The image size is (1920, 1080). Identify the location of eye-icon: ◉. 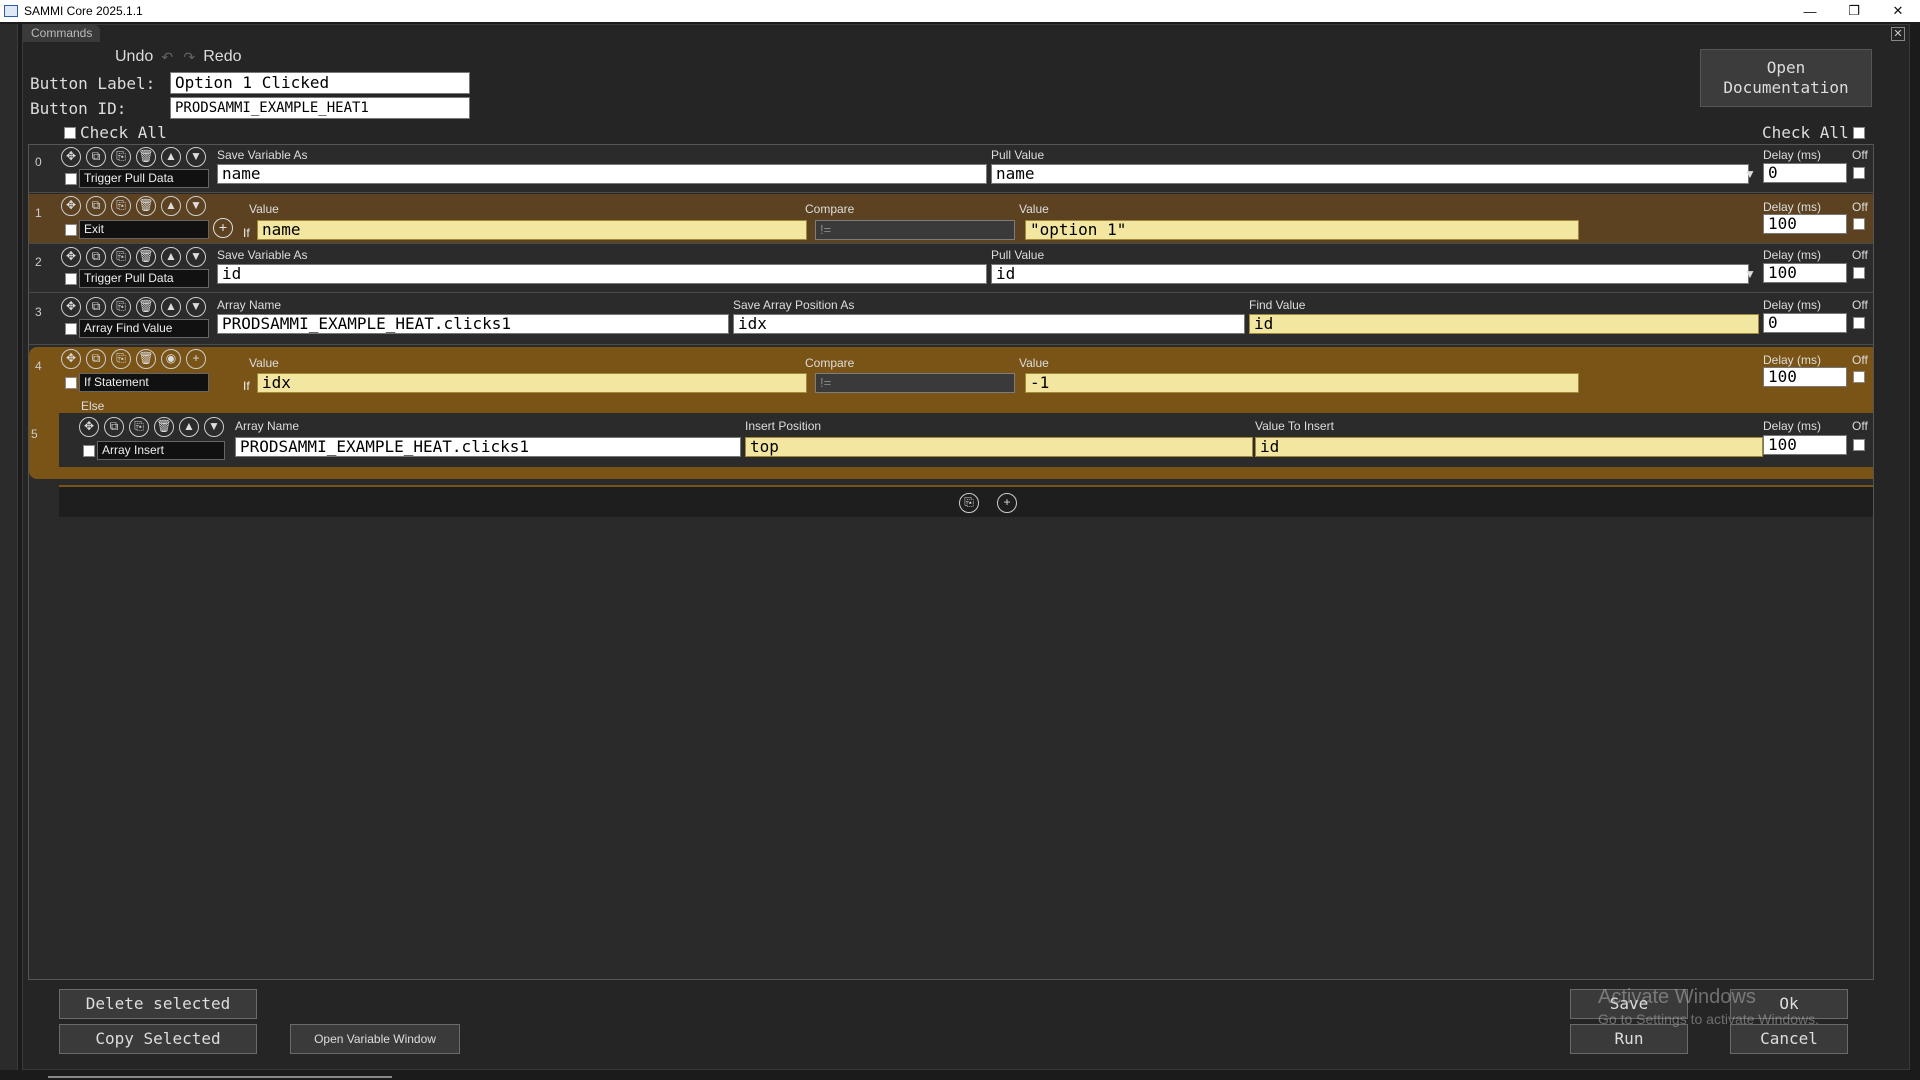
(171, 359).